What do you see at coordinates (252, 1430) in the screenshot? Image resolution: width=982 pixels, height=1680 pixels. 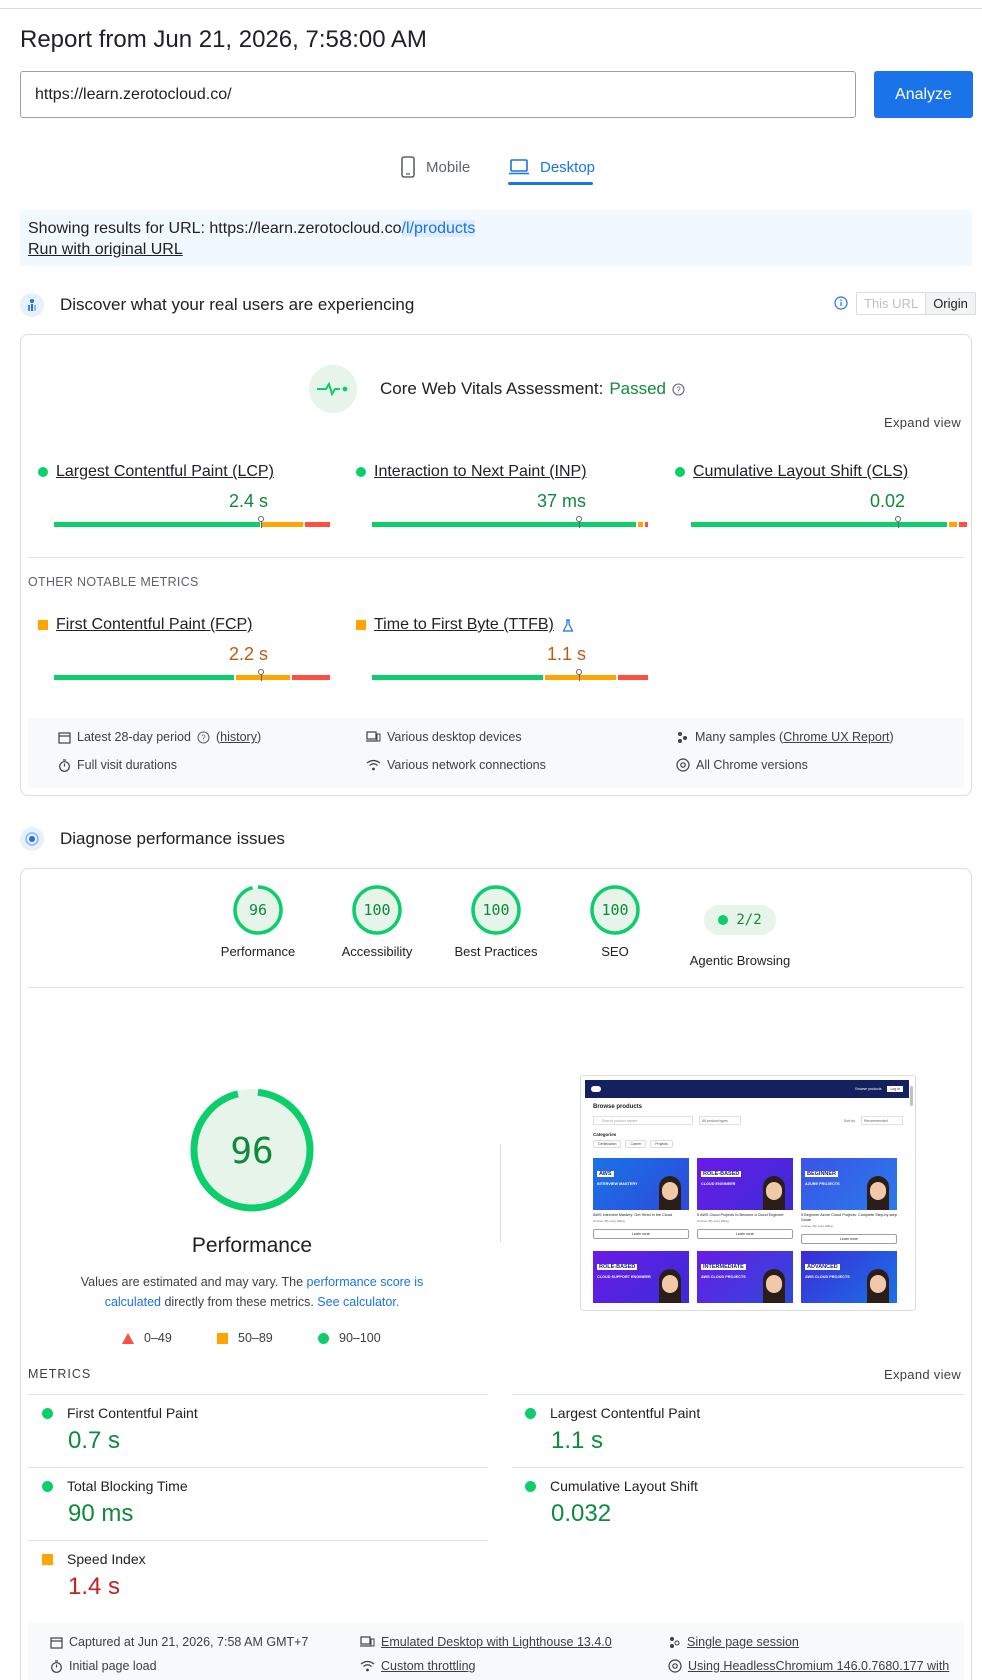 I see `lab-metric: First Contentful Paint 0.7 s` at bounding box center [252, 1430].